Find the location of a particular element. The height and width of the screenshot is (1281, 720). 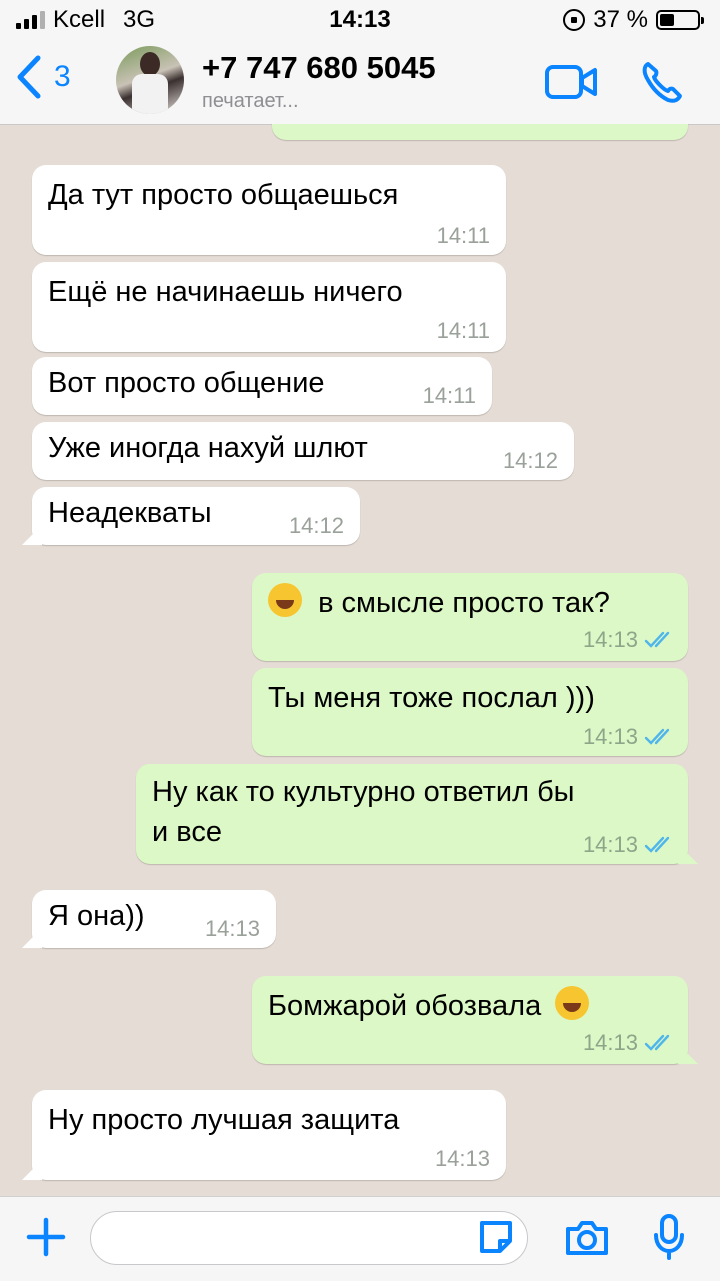

input-bar is located at coordinates (360, 1238).